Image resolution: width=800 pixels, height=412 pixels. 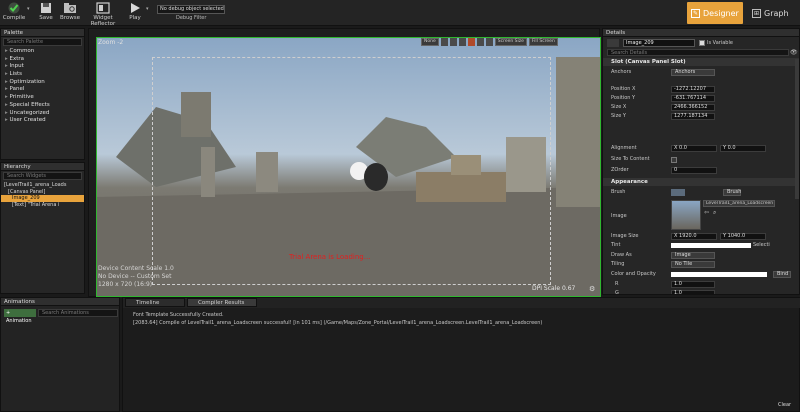 I want to click on animations-panel: Animations + Animation Search Animations, so click(x=60, y=354).